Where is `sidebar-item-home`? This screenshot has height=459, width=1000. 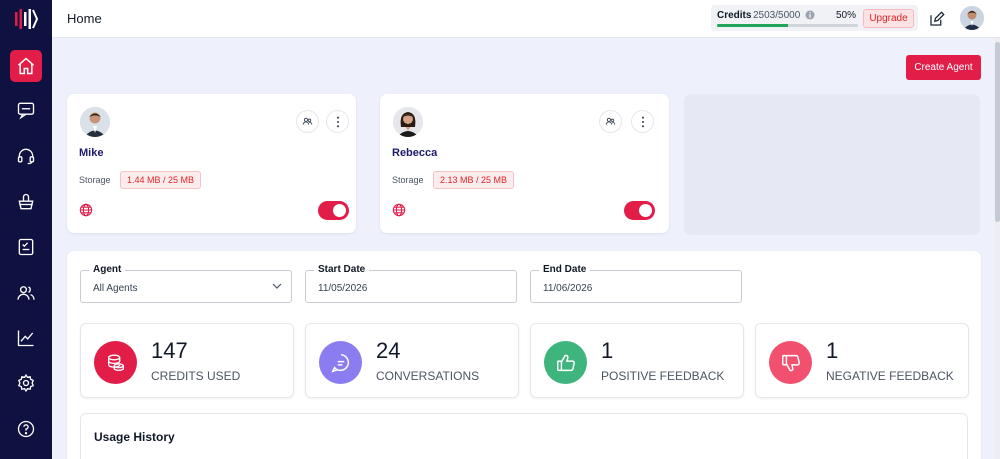
sidebar-item-home is located at coordinates (26, 66).